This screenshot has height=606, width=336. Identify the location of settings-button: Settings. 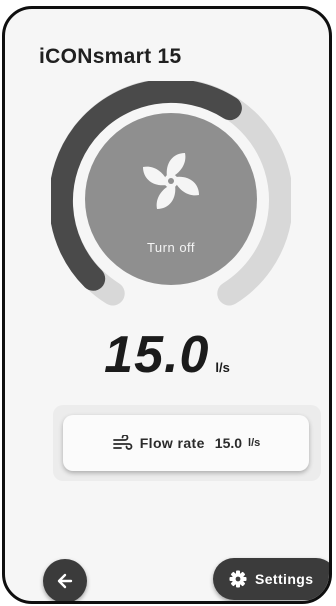
(271, 579).